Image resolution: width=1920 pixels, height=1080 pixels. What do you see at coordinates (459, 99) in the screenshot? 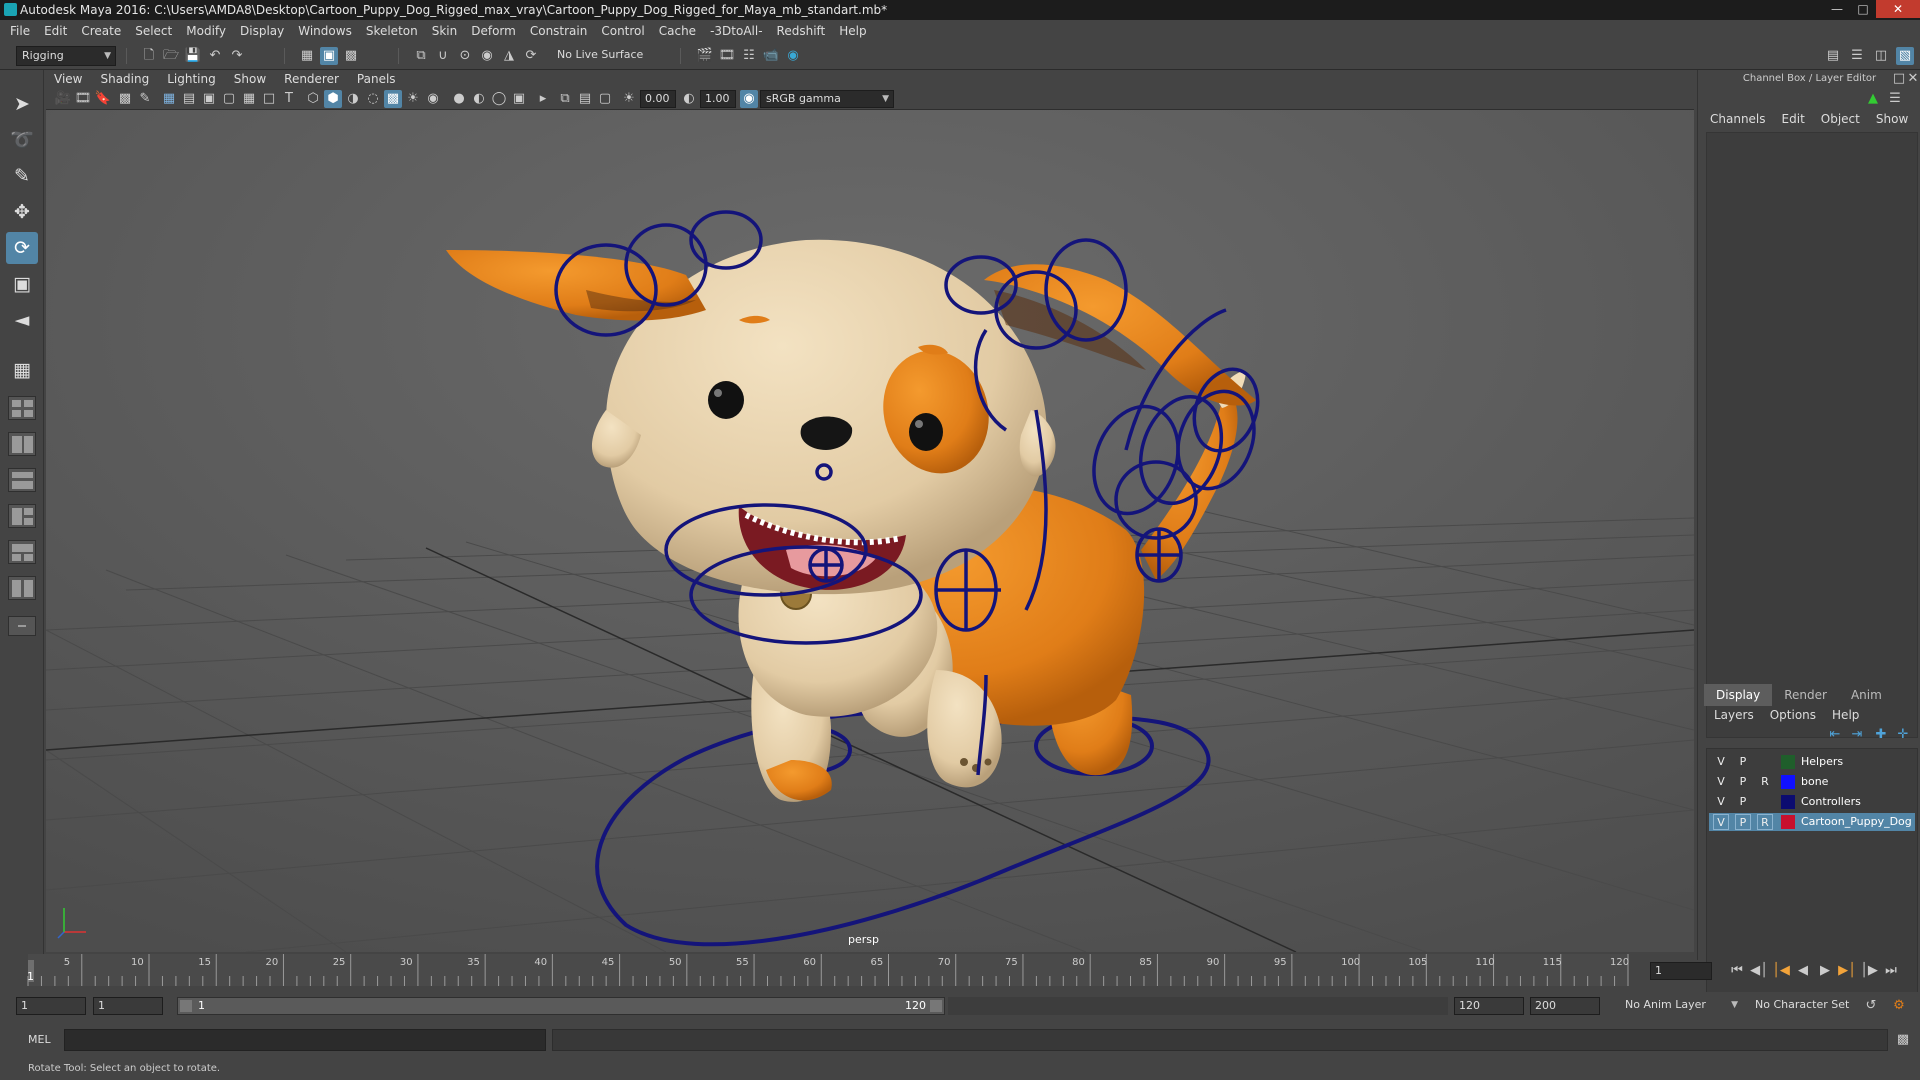
I see `motion-blur-icon: ●` at bounding box center [459, 99].